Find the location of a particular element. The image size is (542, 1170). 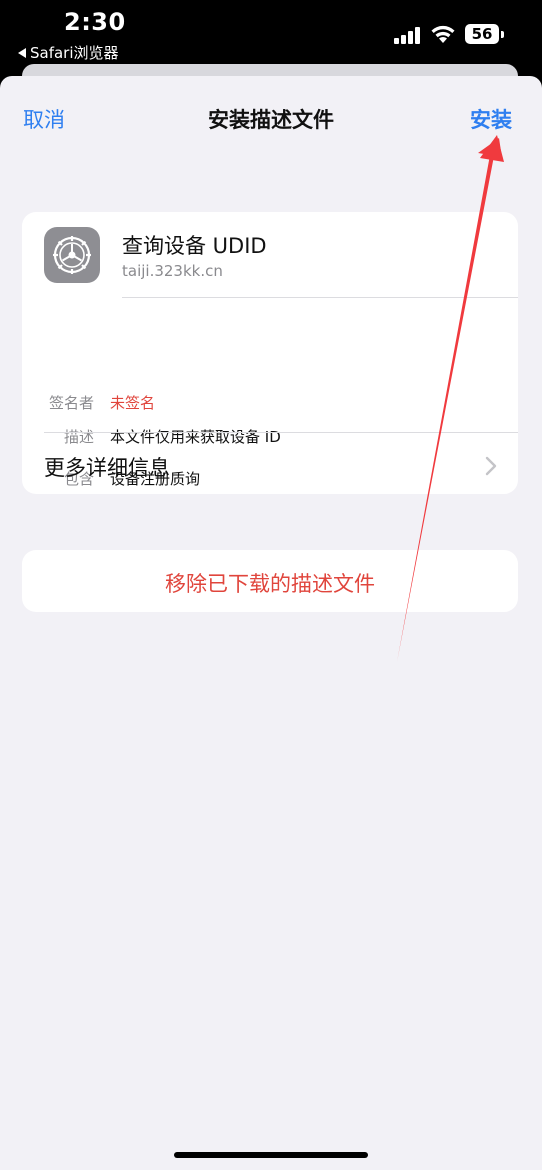

battery-tip is located at coordinates (502, 34).